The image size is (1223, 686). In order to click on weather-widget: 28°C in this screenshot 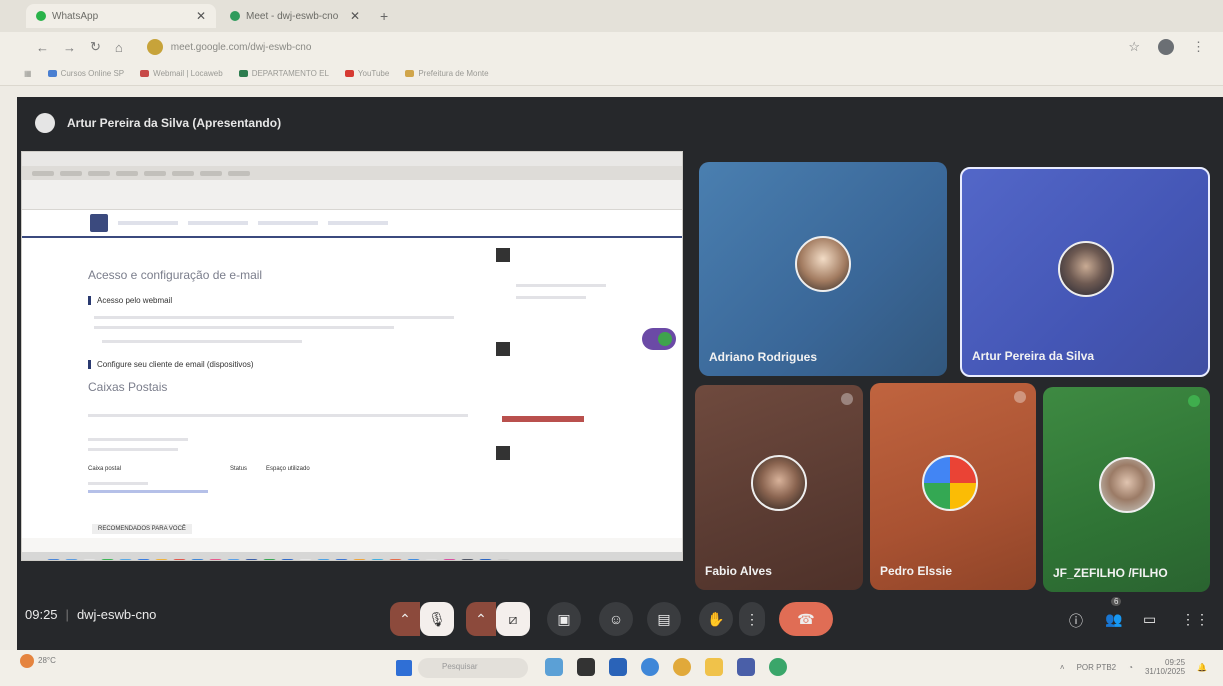, I will do `click(38, 661)`.